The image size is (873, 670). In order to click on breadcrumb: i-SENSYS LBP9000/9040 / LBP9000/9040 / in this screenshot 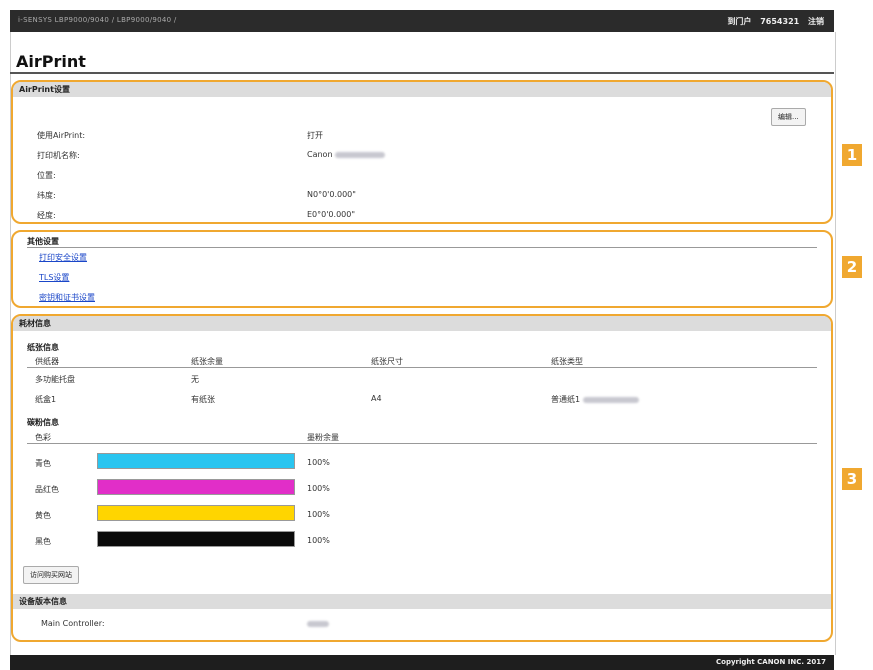, I will do `click(97, 20)`.